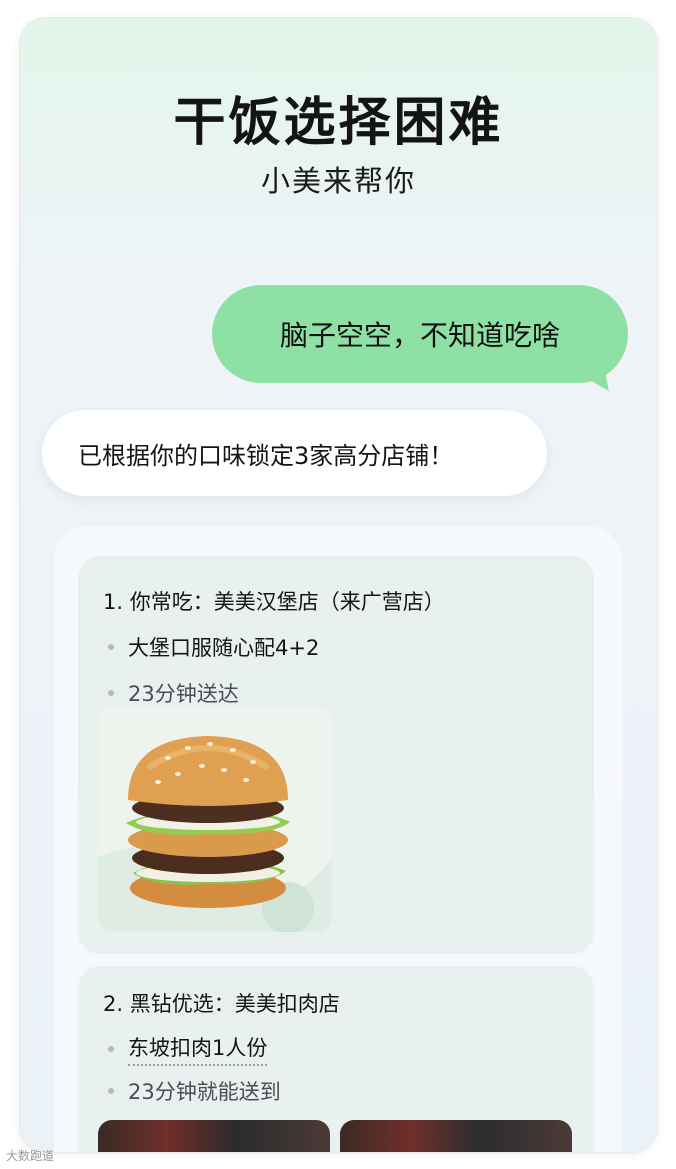 This screenshot has height=1169, width=676. What do you see at coordinates (204, 1092) in the screenshot?
I see `store-delivery-time: 23分钟就能送到` at bounding box center [204, 1092].